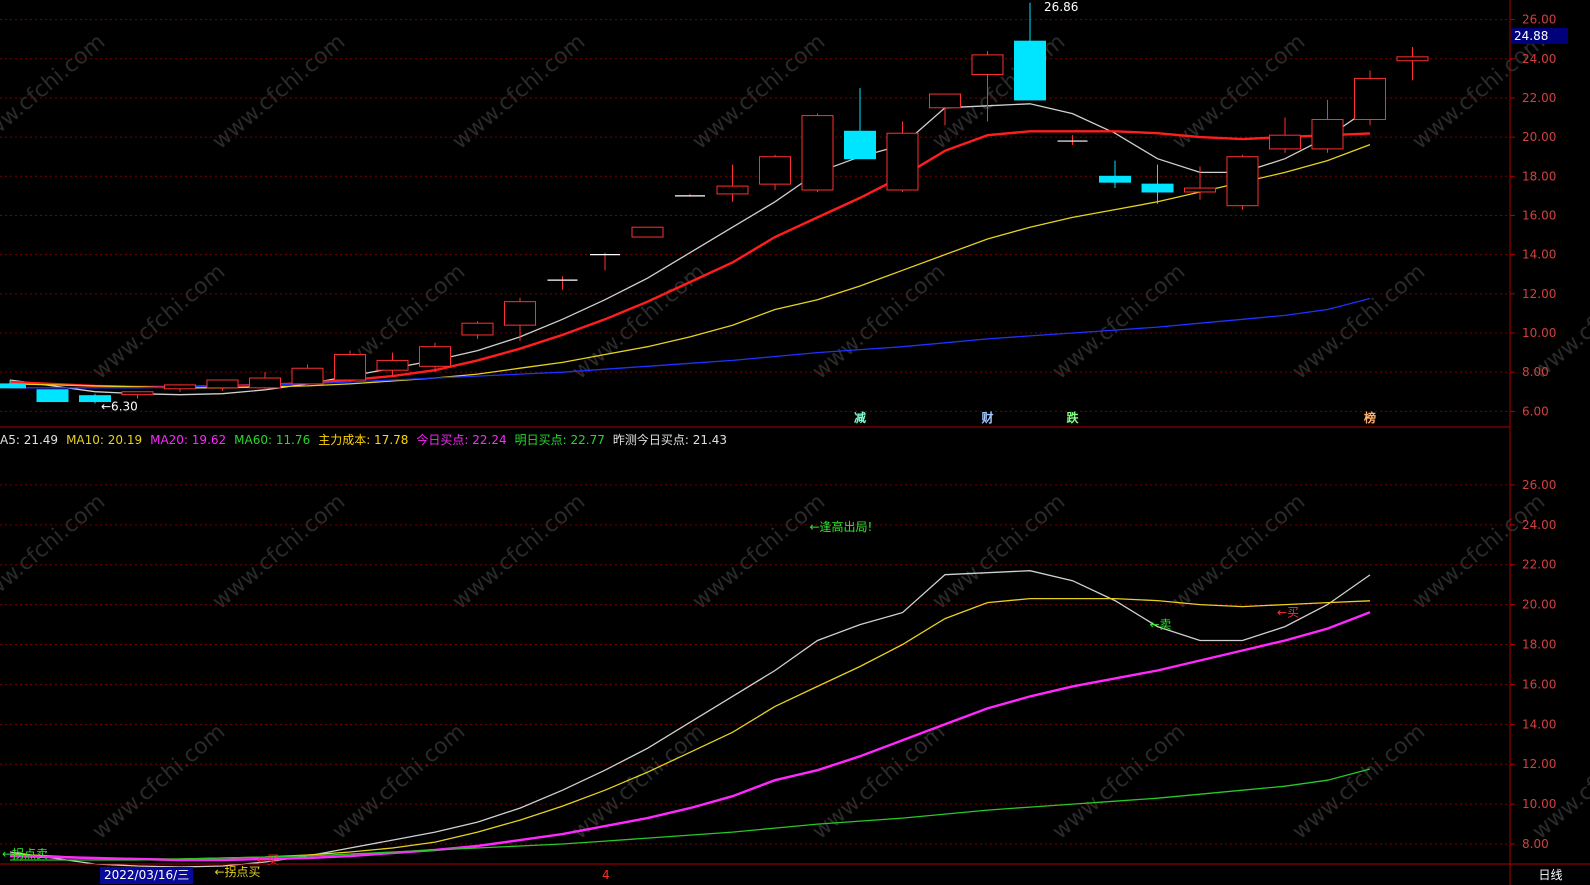 The image size is (1590, 885). Describe the element at coordinates (25, 853) in the screenshot. I see `signal-label: ←拐点卖` at that location.